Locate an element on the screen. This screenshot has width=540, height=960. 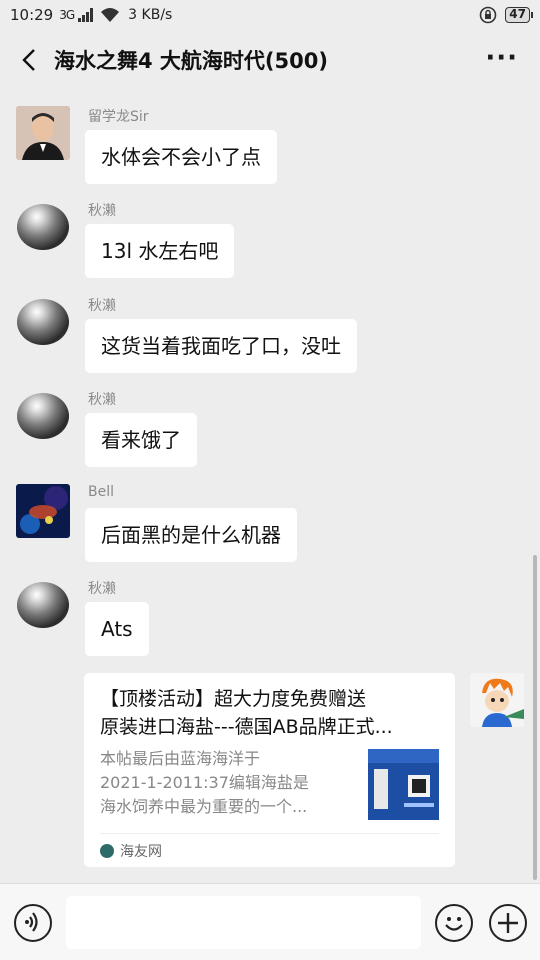
card-thumbnail is located at coordinates (403, 784).